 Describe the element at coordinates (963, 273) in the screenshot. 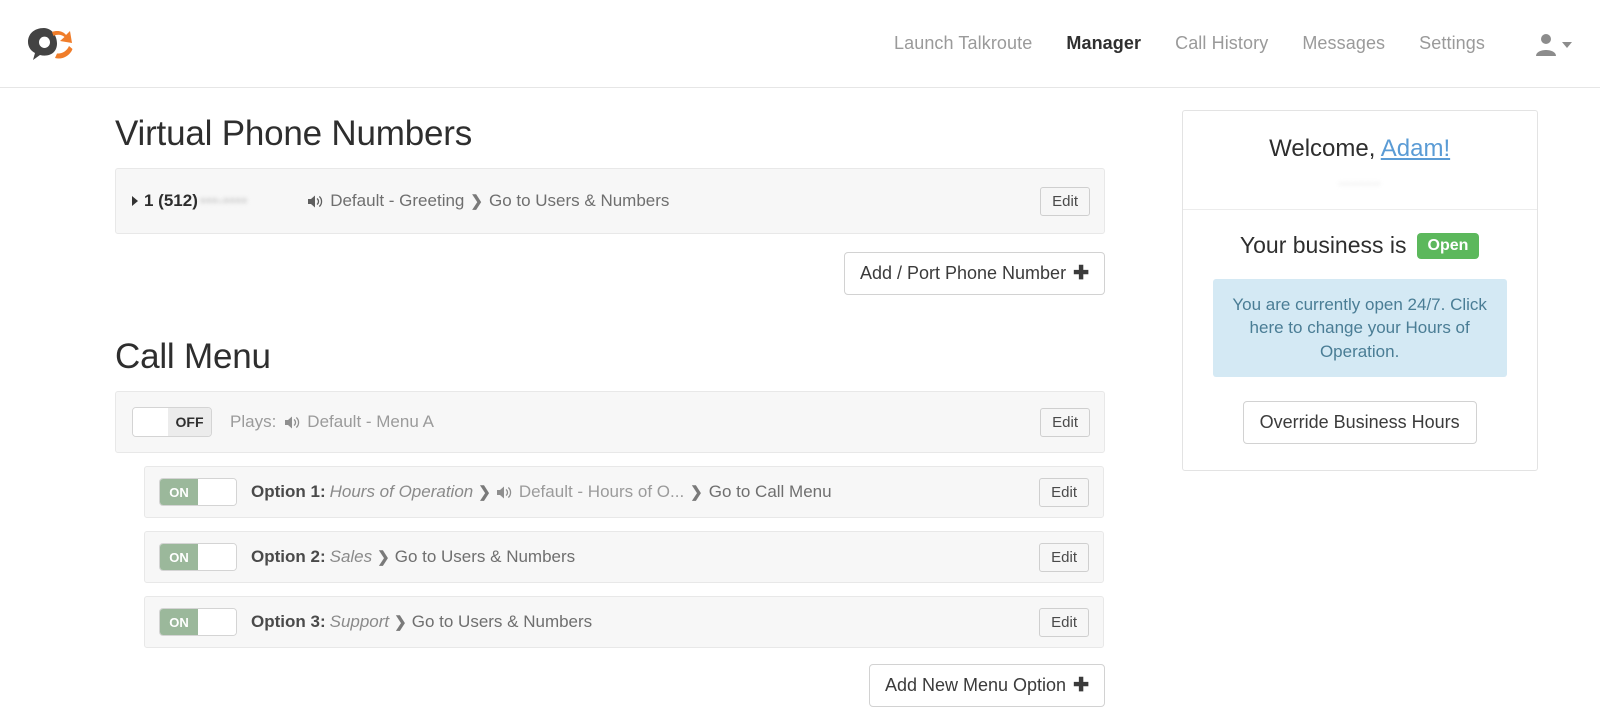

I see `add-port-phone-number-label: Add / Port Phone Number` at that location.